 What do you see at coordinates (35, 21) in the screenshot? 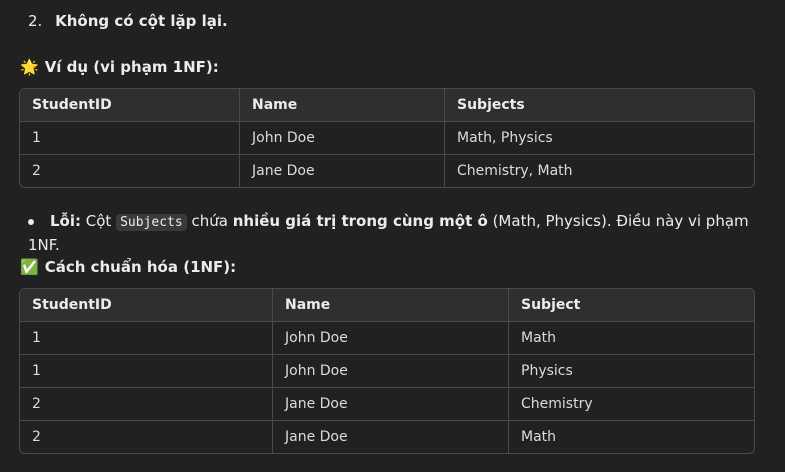
I see `list-number: 2.` at bounding box center [35, 21].